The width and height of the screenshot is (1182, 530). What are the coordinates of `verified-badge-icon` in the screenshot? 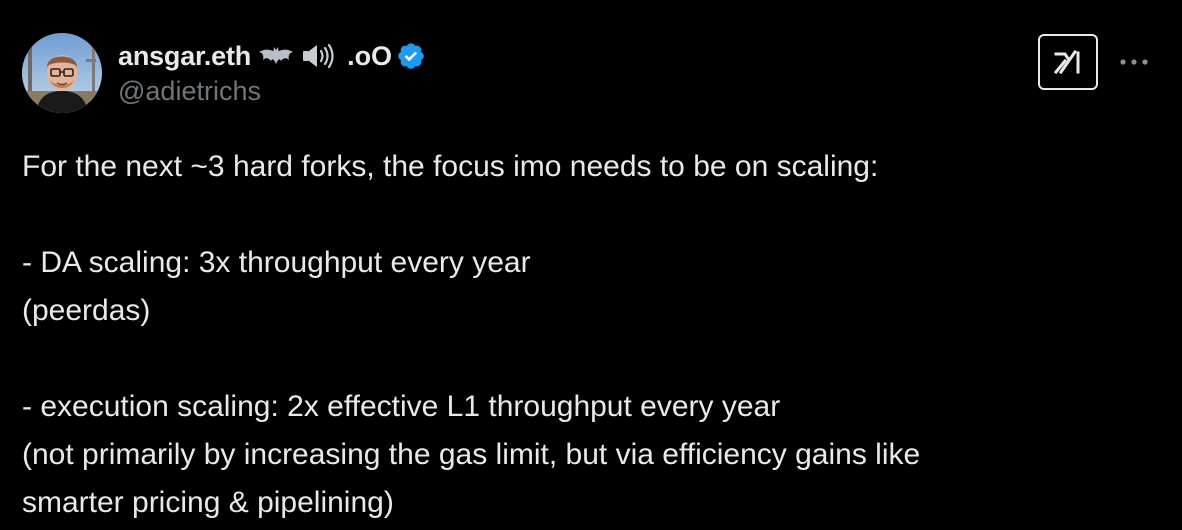 It's located at (411, 56).